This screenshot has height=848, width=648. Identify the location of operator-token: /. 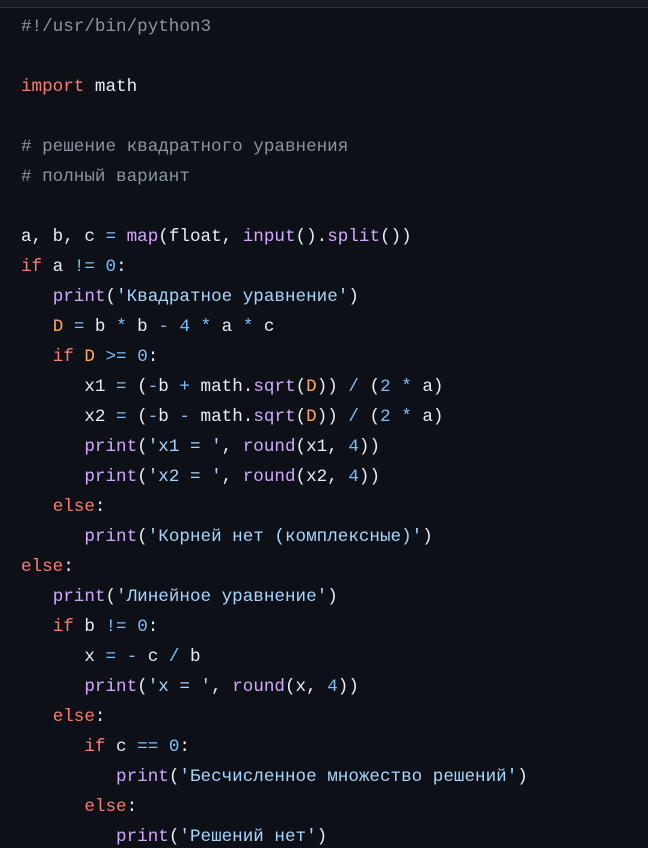
(353, 417).